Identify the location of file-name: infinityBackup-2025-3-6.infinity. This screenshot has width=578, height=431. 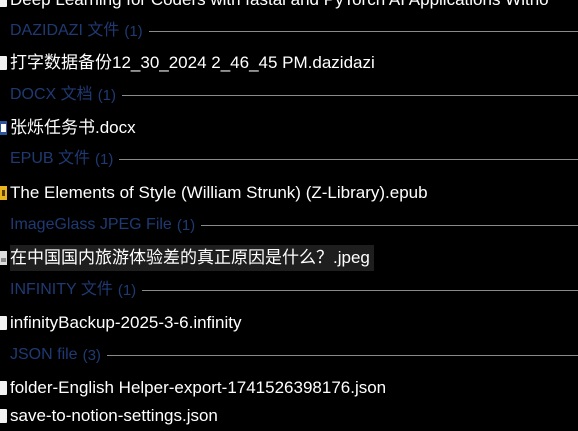
(126, 322).